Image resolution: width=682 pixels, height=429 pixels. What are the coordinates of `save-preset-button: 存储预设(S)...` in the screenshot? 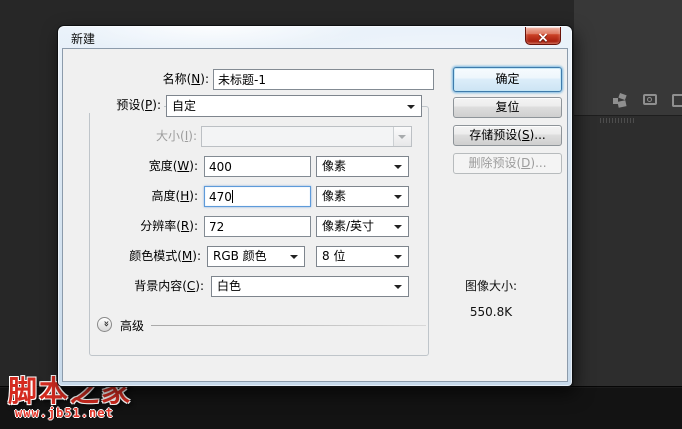 It's located at (507, 135).